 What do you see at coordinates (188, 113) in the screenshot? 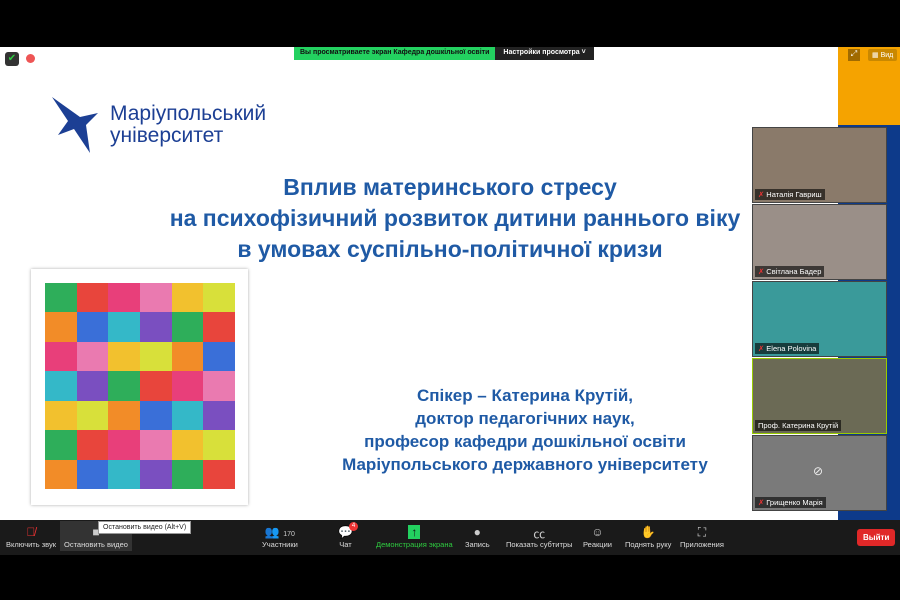
I see `logo-line1: Маріупольський` at bounding box center [188, 113].